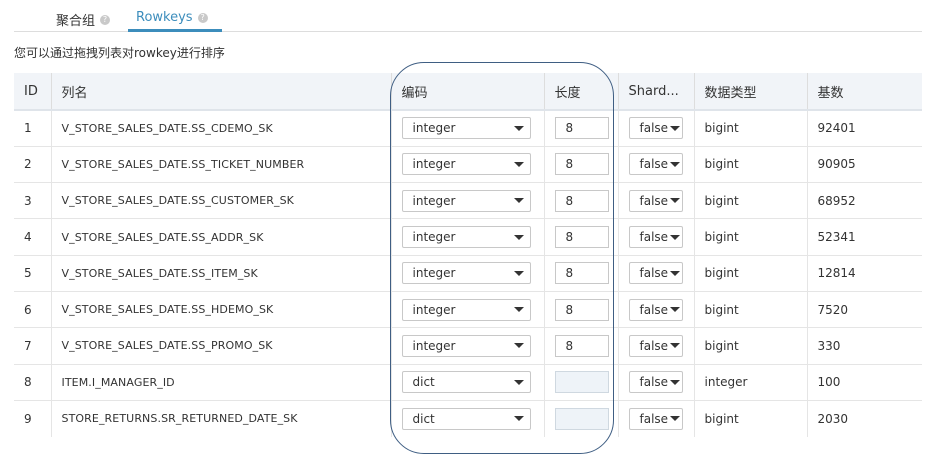 Image resolution: width=952 pixels, height=454 pixels. Describe the element at coordinates (32, 382) in the screenshot. I see `row-id: 8` at that location.